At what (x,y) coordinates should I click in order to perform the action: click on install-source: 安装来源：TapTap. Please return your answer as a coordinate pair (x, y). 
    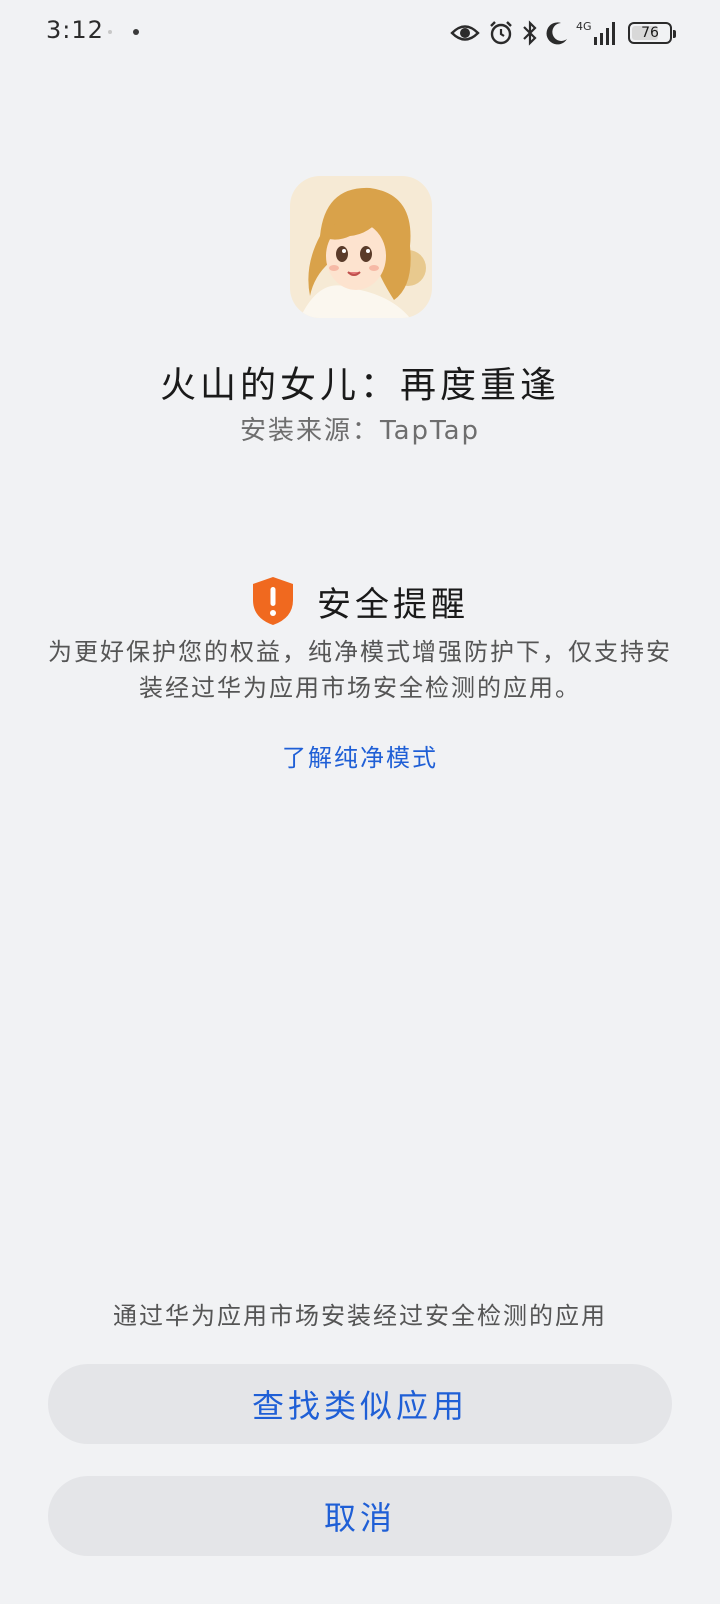
    Looking at the image, I should click on (360, 431).